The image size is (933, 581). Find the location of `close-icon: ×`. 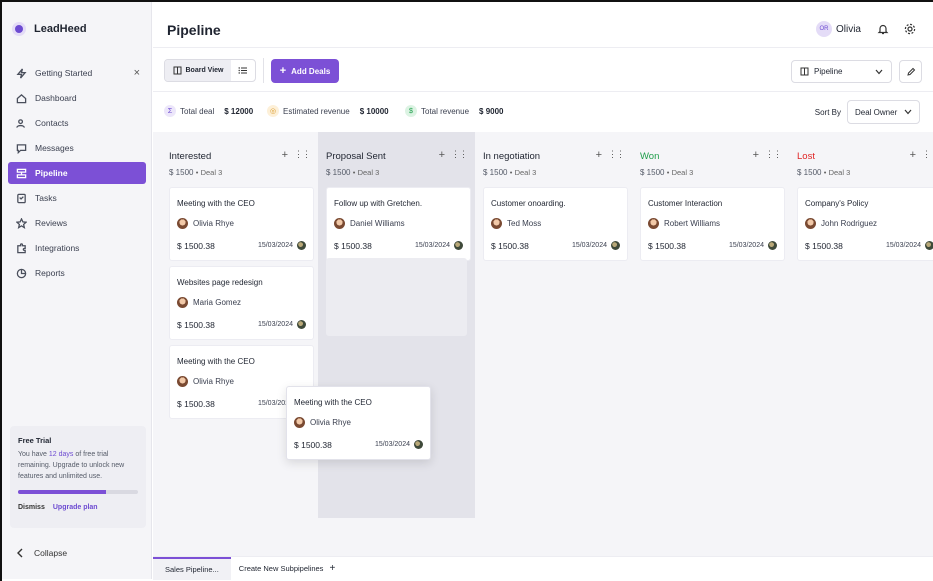

close-icon: × is located at coordinates (137, 73).